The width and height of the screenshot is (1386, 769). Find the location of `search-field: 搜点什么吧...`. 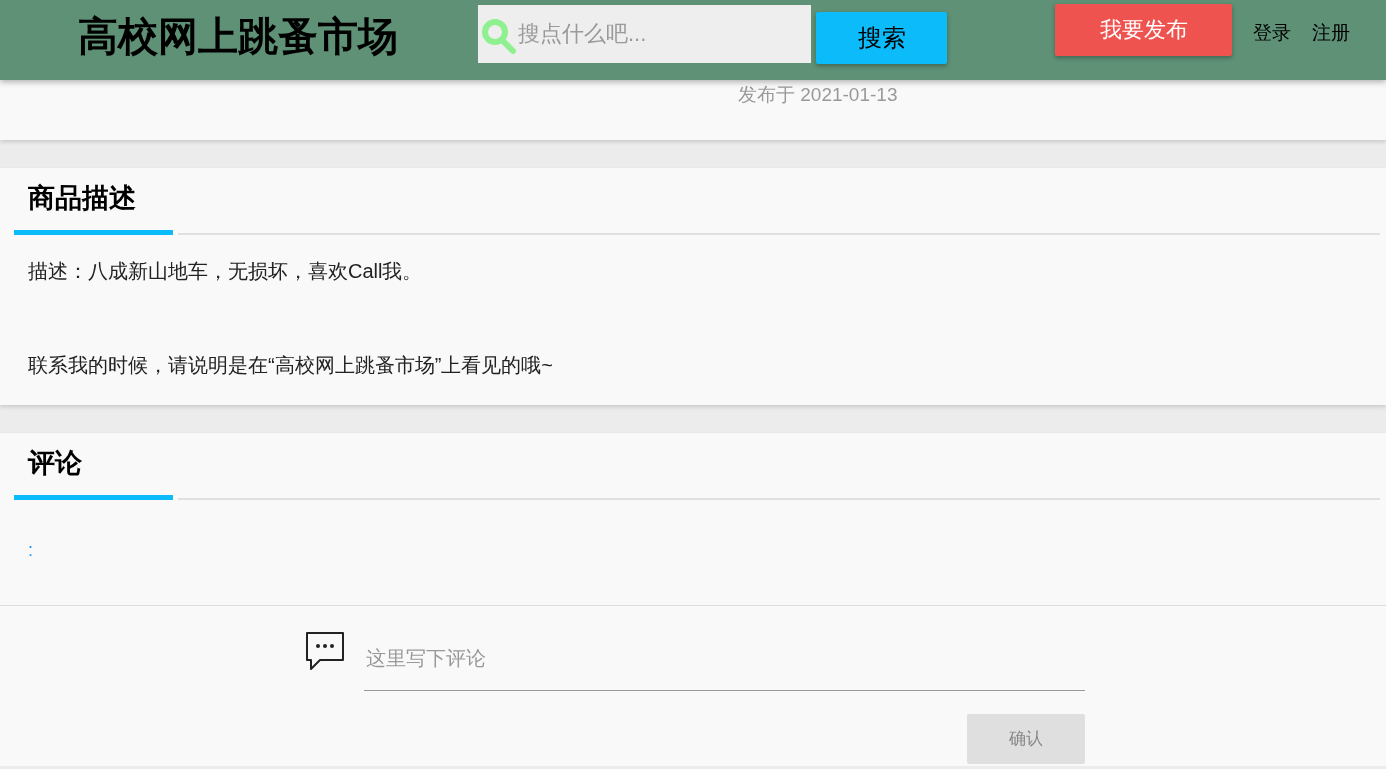

search-field: 搜点什么吧... is located at coordinates (644, 34).